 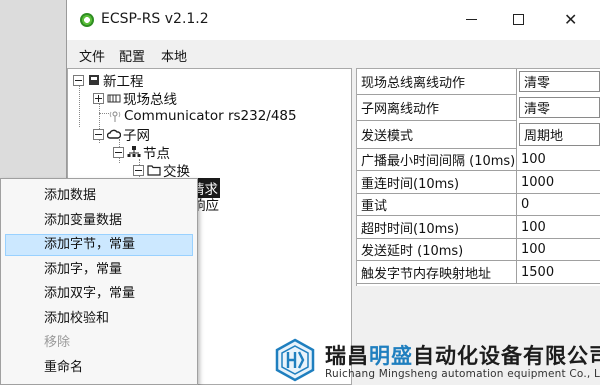 I want to click on network-node-icon, so click(x=134, y=152).